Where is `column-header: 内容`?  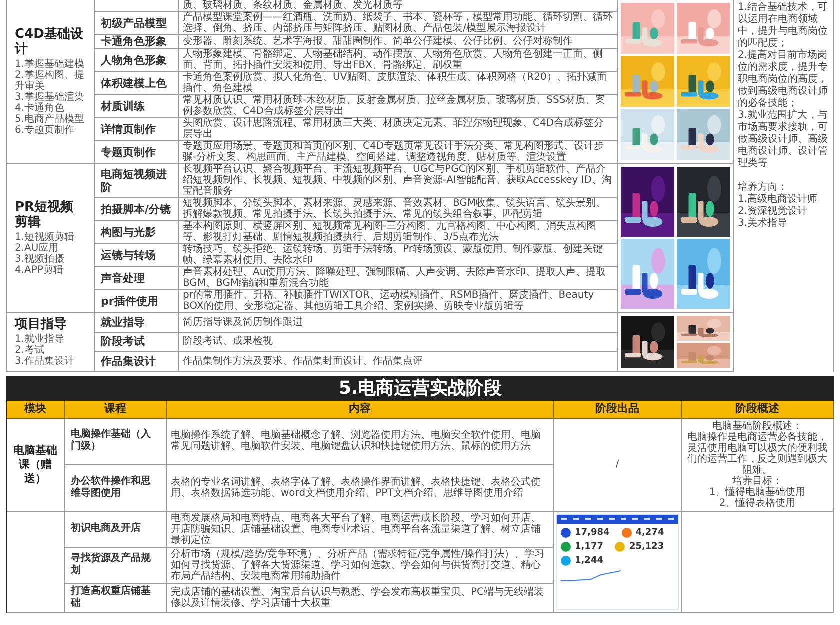 column-header: 内容 is located at coordinates (360, 409).